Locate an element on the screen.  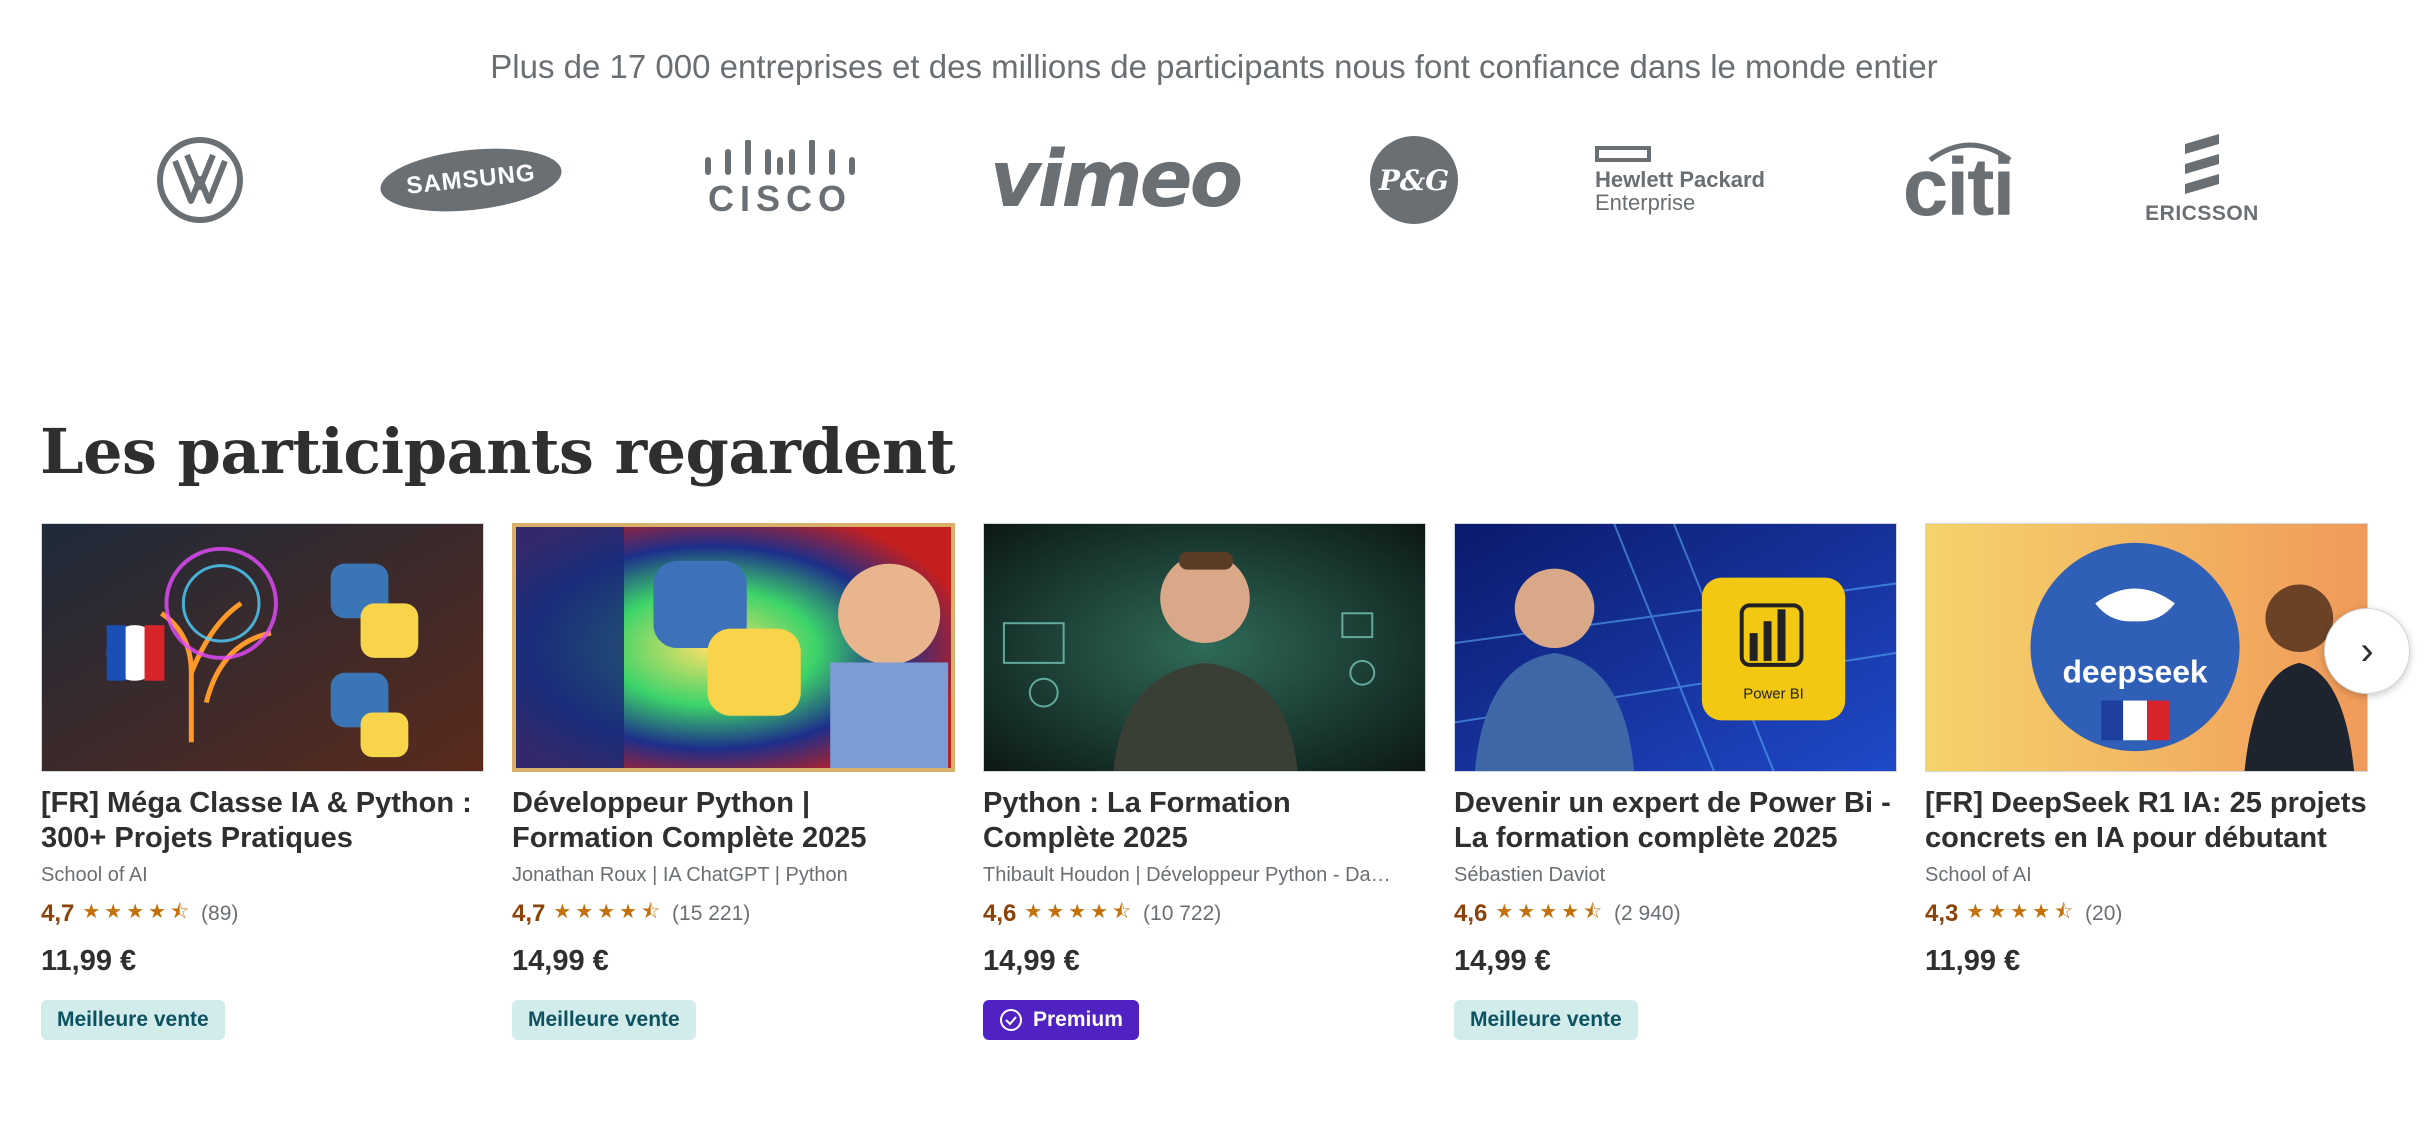
hpe-logo: Hewlett Packard Enterprise is located at coordinates (1685, 180).